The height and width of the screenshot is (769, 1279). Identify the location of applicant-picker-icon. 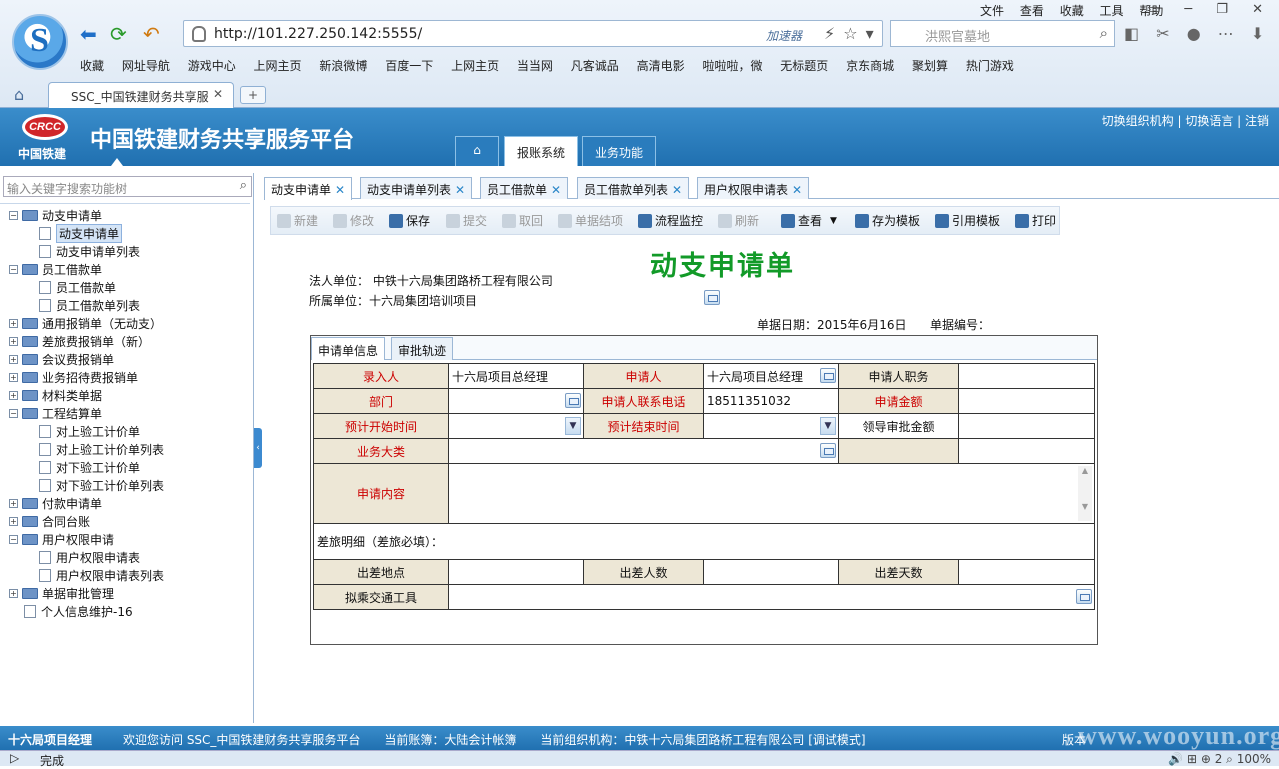
(828, 375).